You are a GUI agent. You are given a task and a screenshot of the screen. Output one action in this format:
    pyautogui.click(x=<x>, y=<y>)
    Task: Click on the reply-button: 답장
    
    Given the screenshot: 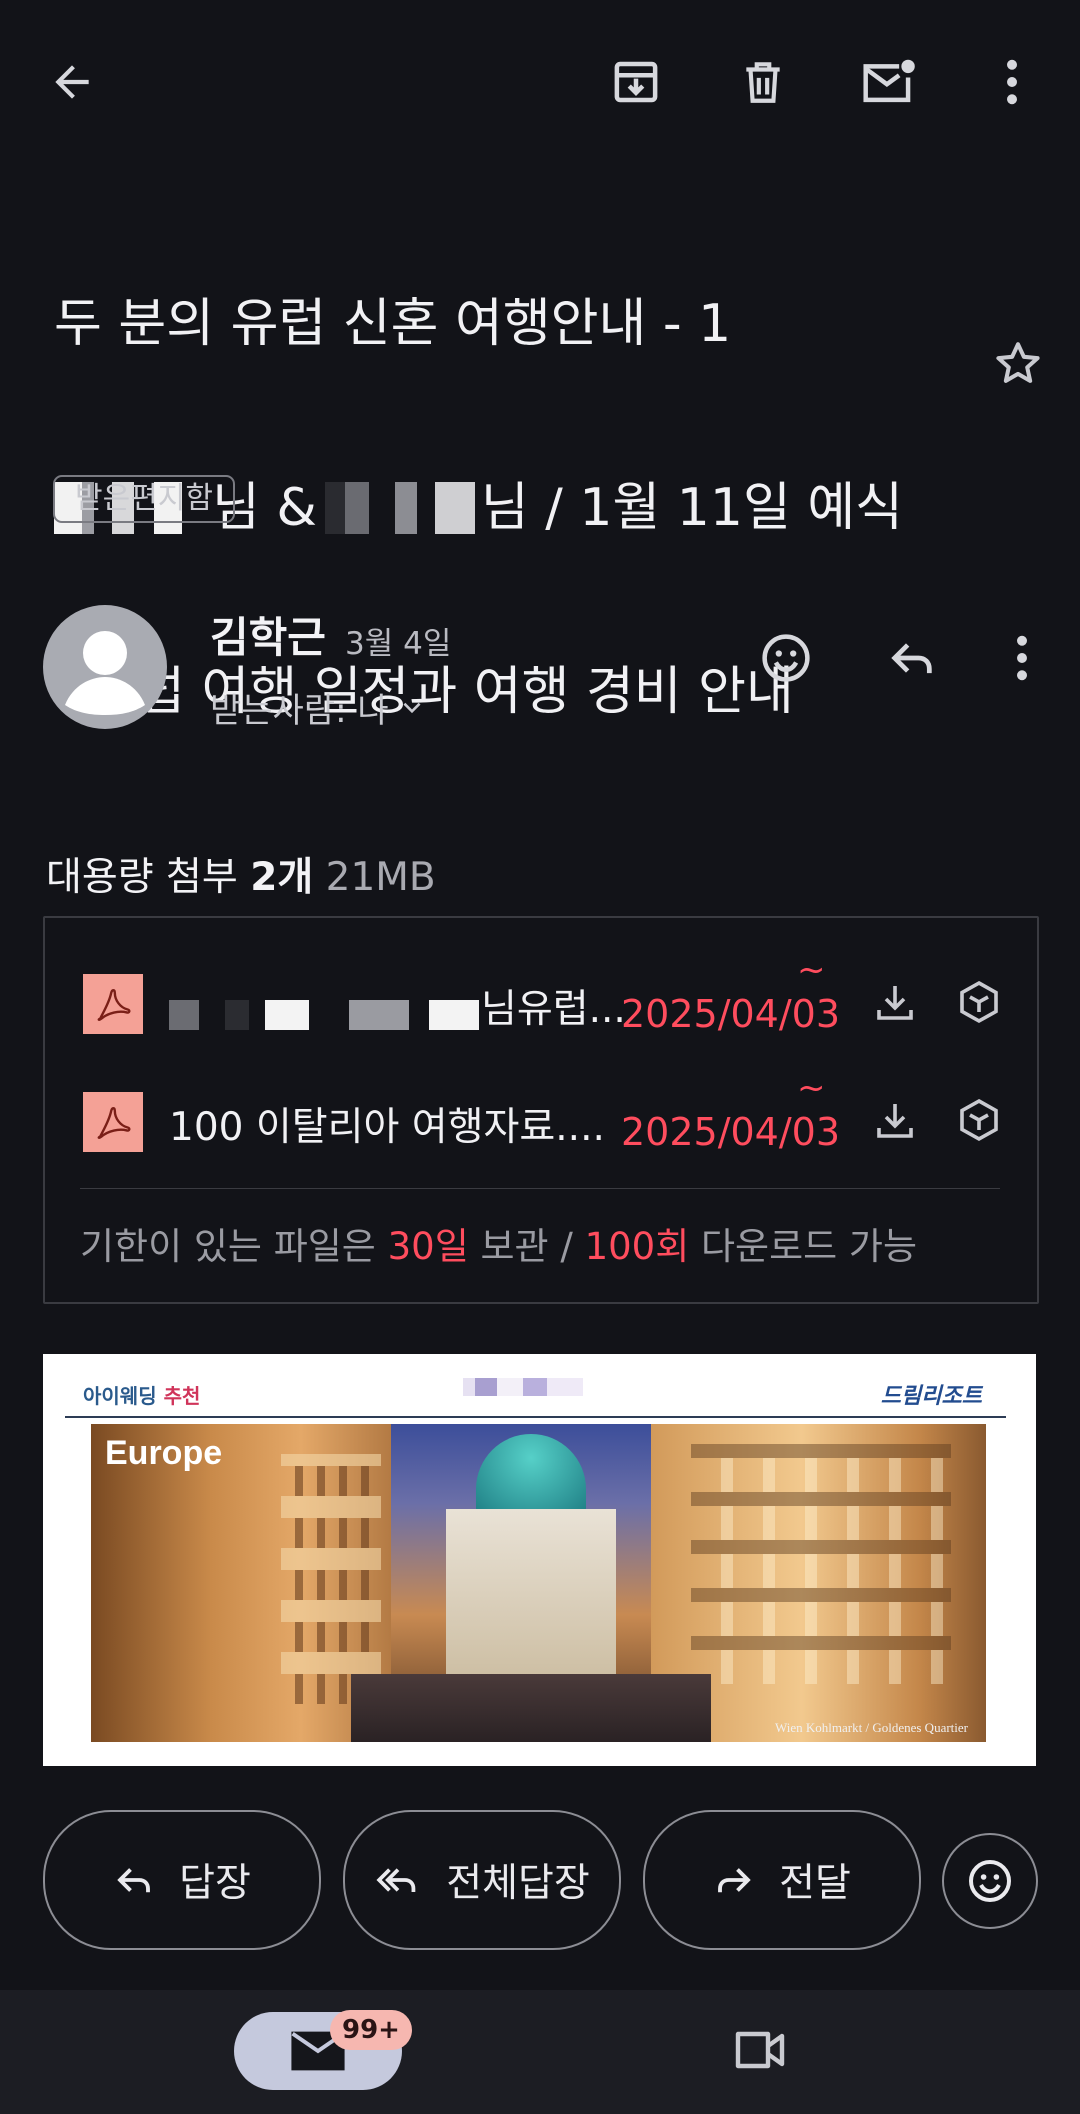 What is the action you would take?
    pyautogui.click(x=182, y=1880)
    